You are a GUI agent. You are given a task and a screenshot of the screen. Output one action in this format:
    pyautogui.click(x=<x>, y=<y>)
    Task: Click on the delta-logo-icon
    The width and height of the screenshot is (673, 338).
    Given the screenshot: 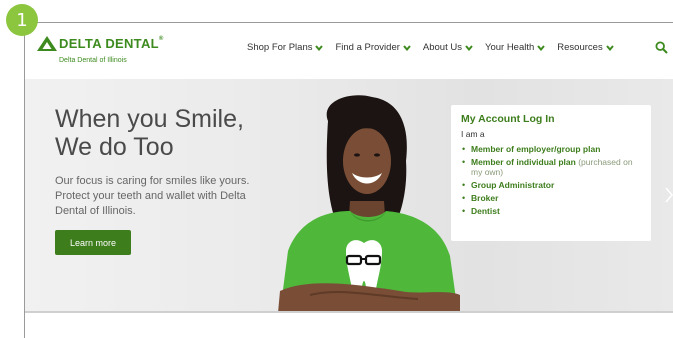 What is the action you would take?
    pyautogui.click(x=47, y=44)
    